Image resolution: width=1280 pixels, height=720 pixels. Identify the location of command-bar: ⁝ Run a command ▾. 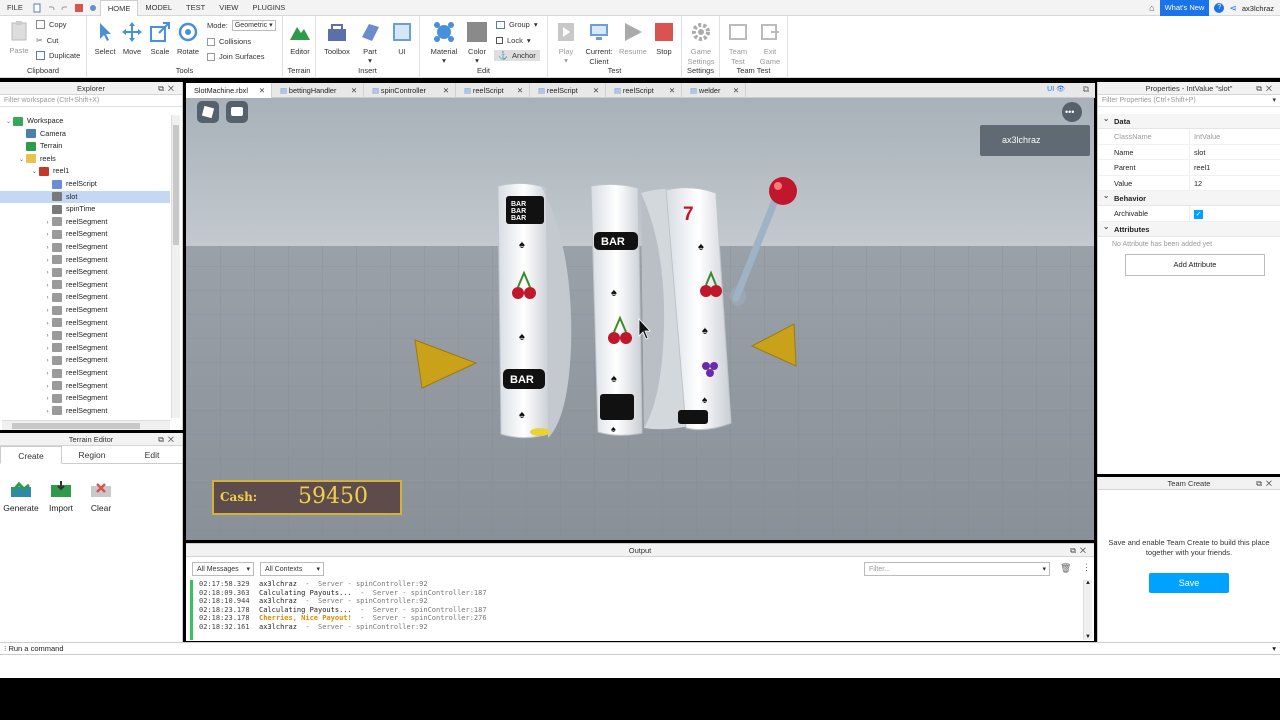
(640, 648).